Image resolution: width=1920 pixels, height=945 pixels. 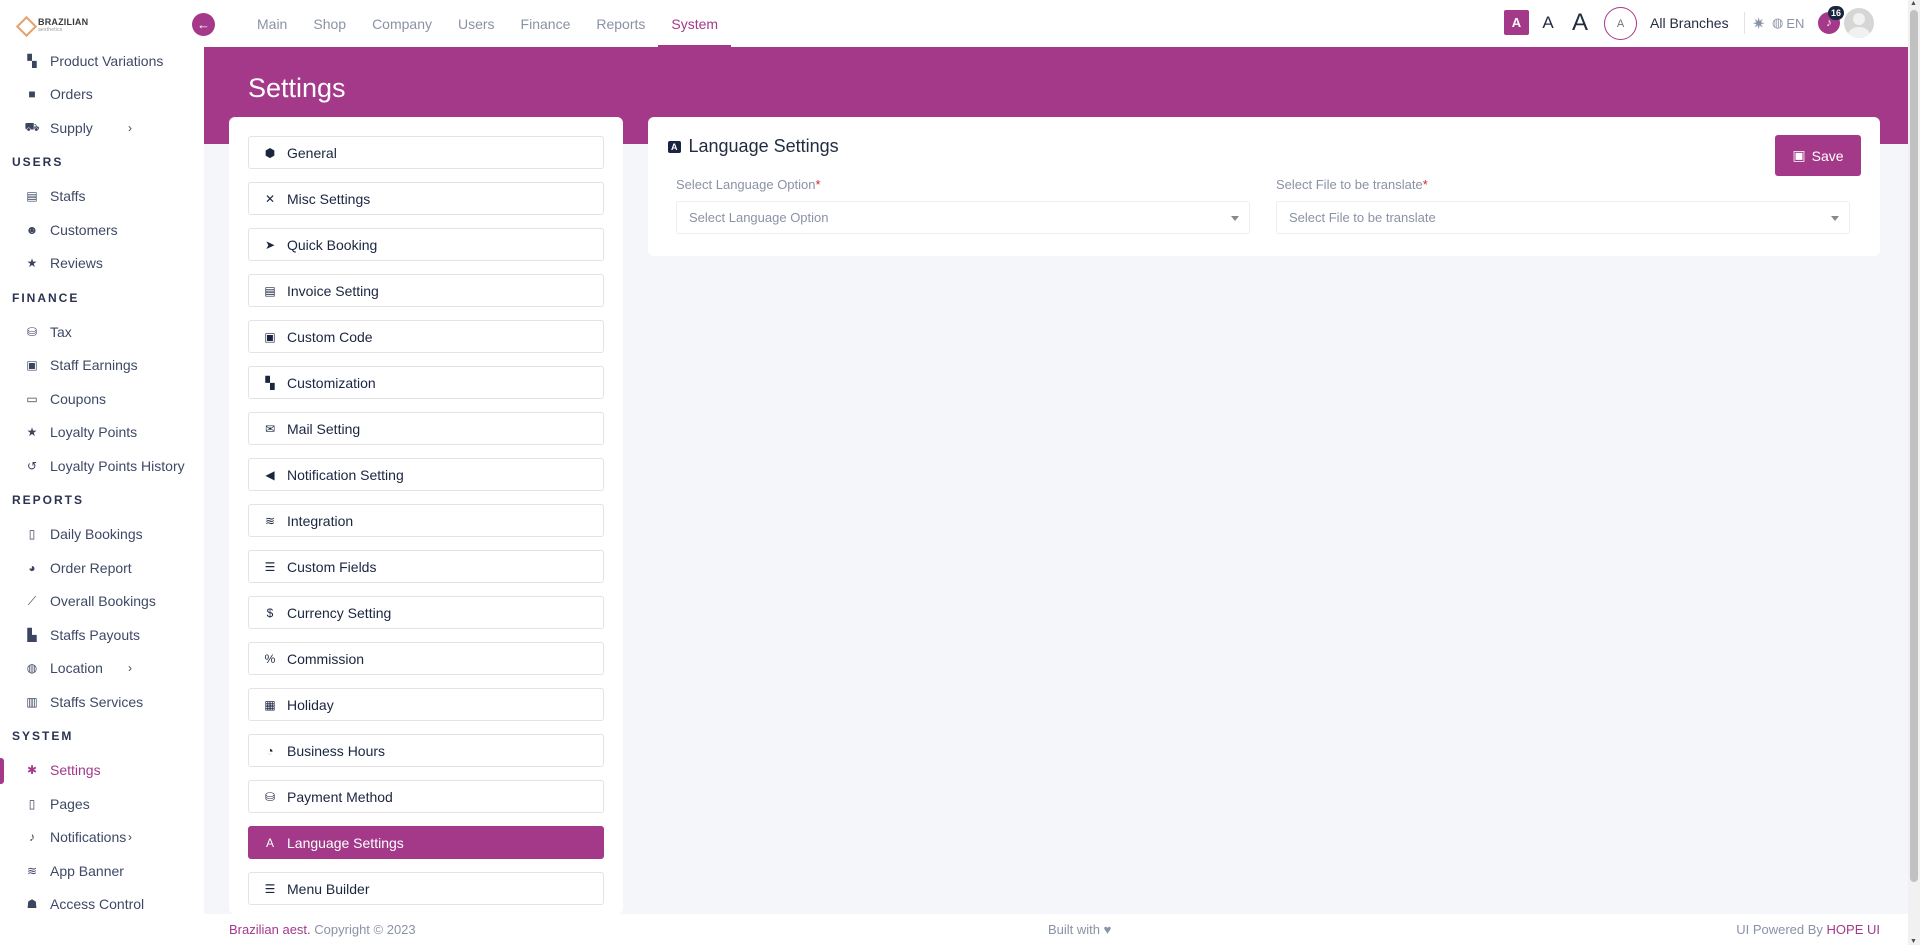 I want to click on settings-menu-language-settings: A Language Settings, so click(x=426, y=842).